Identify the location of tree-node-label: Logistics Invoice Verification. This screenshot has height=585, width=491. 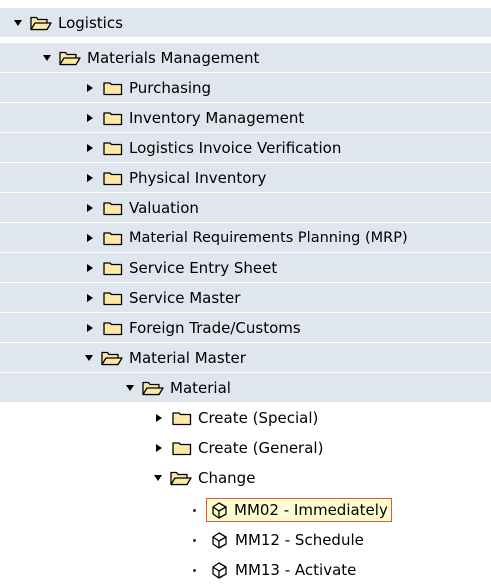
(235, 148).